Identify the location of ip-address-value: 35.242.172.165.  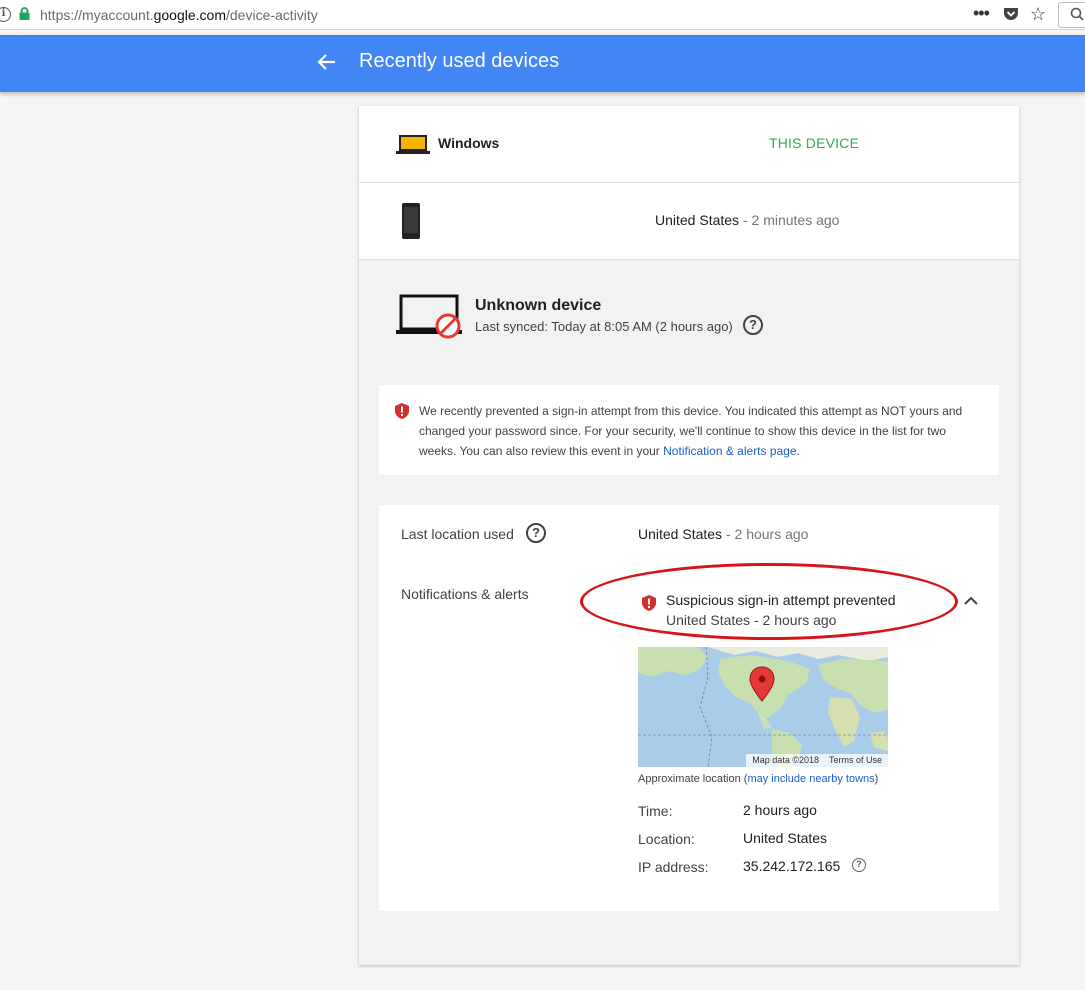
(792, 866).